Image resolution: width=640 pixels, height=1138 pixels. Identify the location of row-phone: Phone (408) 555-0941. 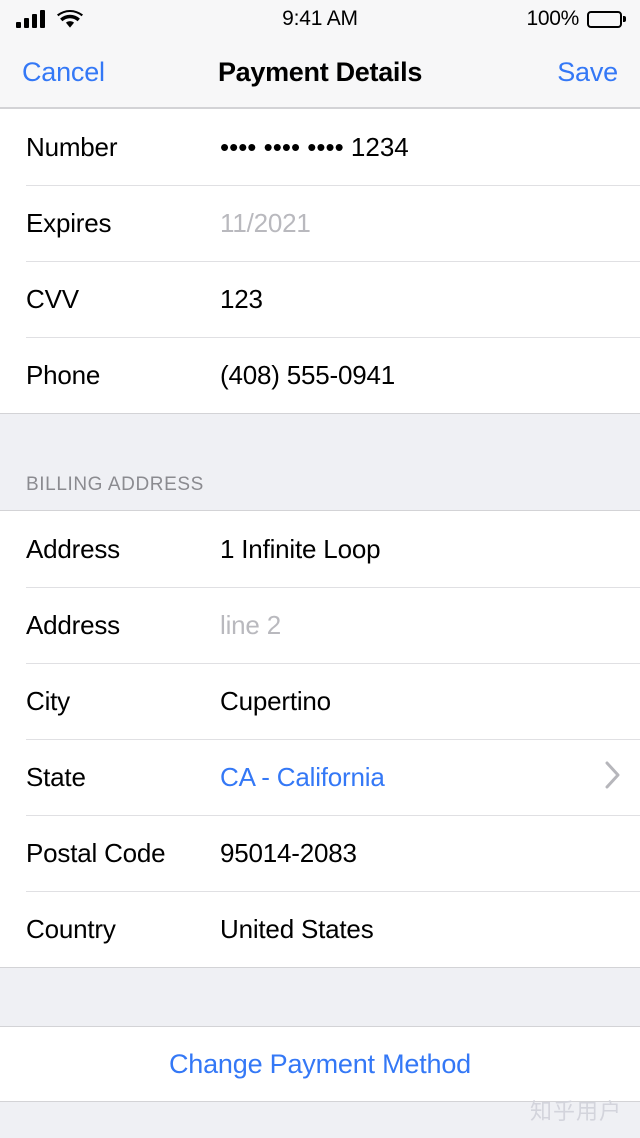
(320, 375).